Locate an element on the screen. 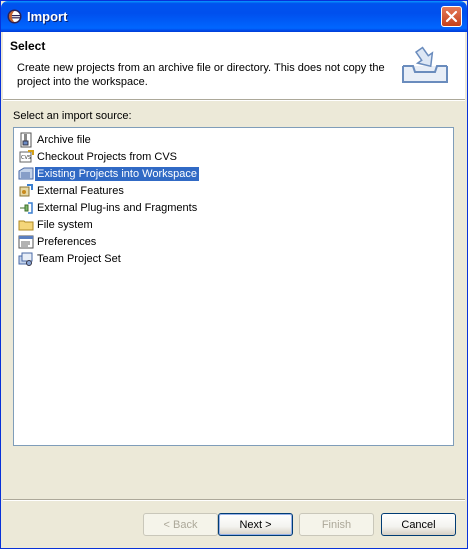 This screenshot has width=468, height=549. tree-item-existing-projects: Existing Projects into Workspace is located at coordinates (108, 174).